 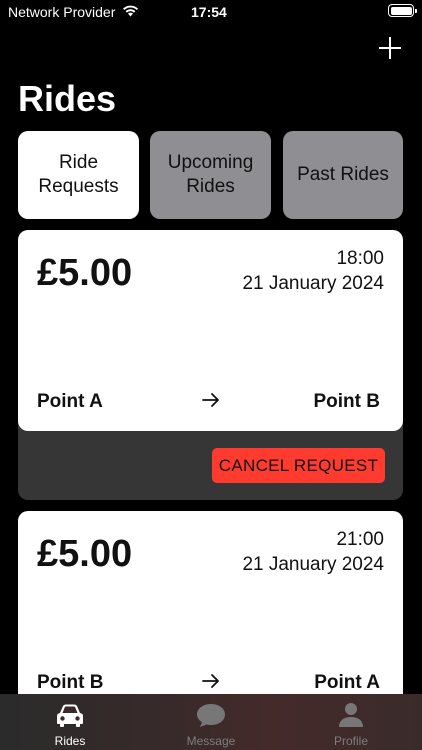 What do you see at coordinates (70, 682) in the screenshot?
I see `ride-origin: Point B` at bounding box center [70, 682].